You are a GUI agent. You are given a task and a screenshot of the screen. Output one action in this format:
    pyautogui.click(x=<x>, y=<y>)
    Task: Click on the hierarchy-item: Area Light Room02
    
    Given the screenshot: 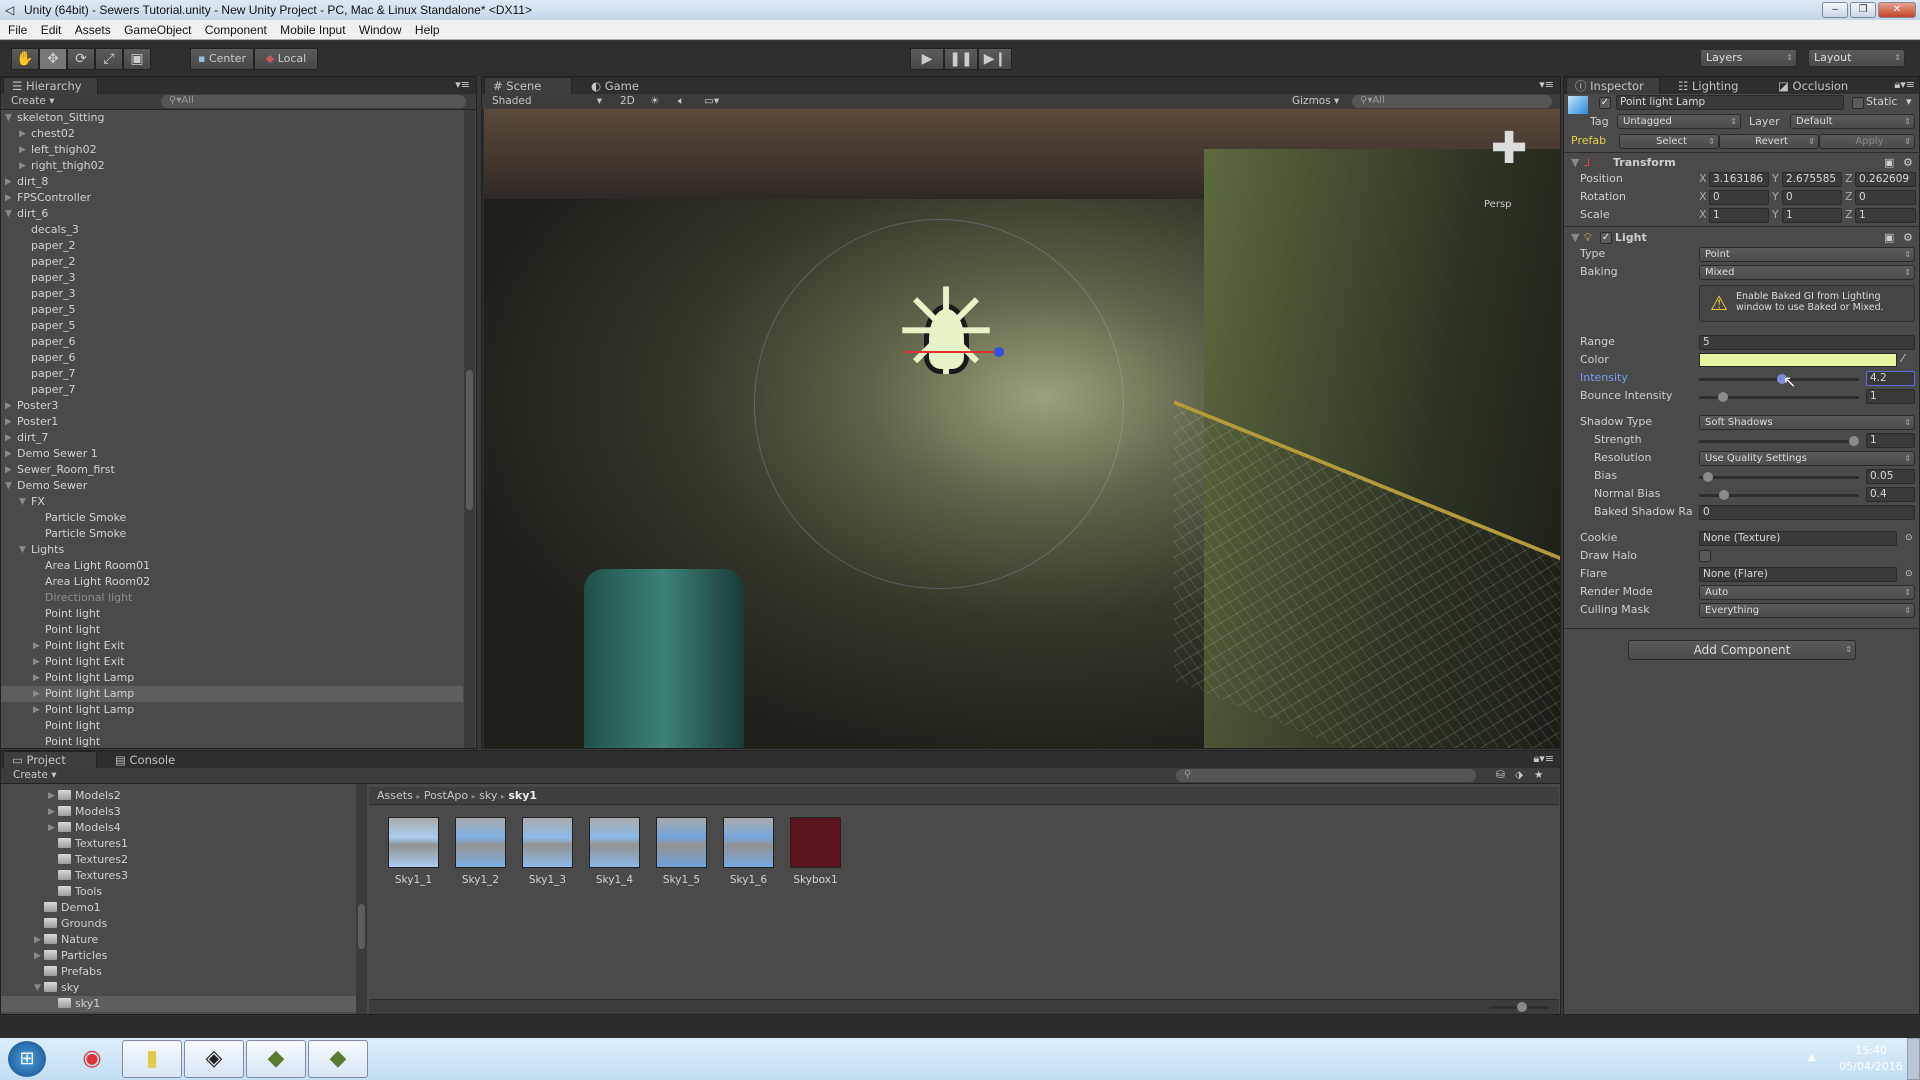 What is the action you would take?
    pyautogui.click(x=232, y=582)
    